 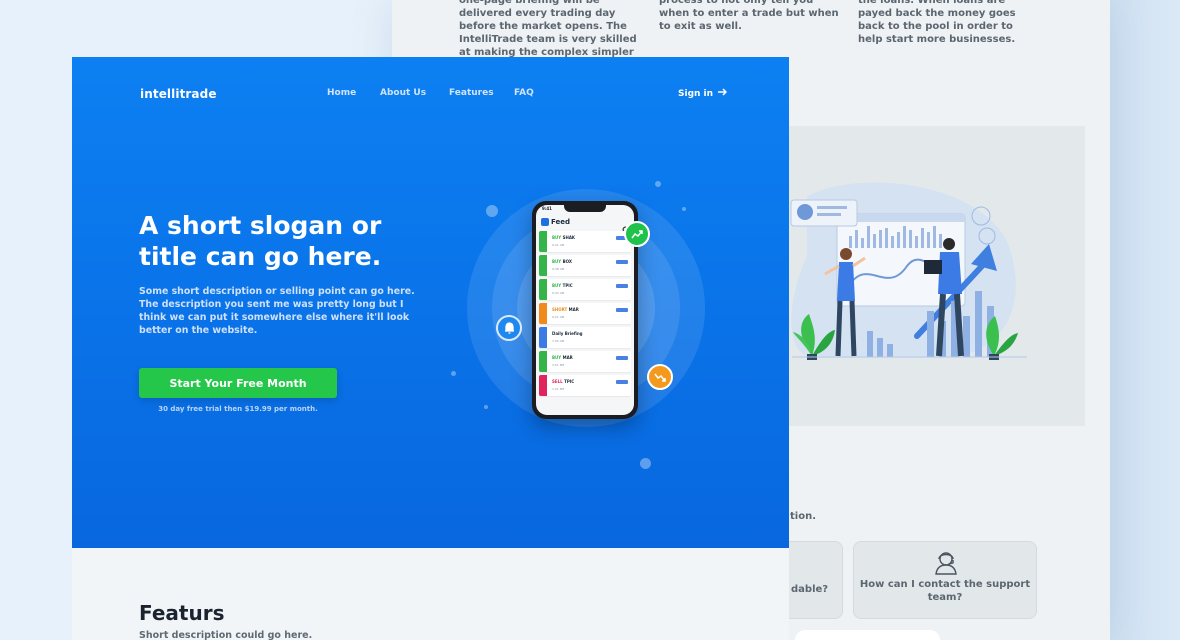 I want to click on feed-item-ticker: SHAK, so click(x=569, y=237).